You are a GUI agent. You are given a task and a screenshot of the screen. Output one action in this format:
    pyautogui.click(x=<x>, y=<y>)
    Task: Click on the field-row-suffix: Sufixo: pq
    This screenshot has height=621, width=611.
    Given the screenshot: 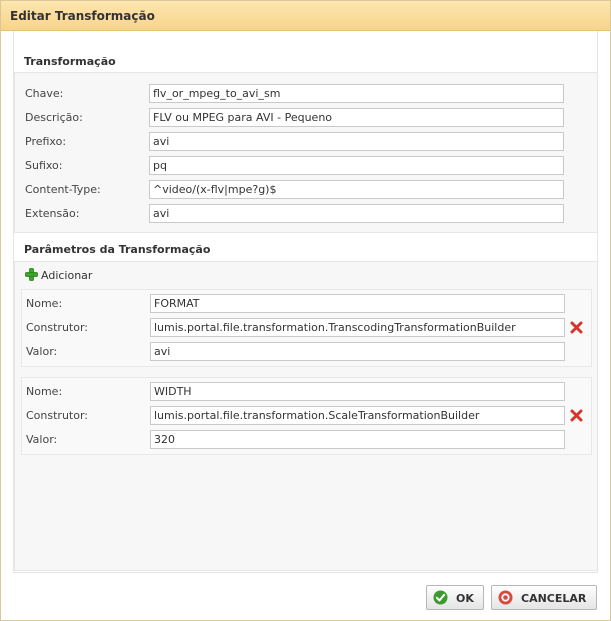 What is the action you would take?
    pyautogui.click(x=306, y=166)
    